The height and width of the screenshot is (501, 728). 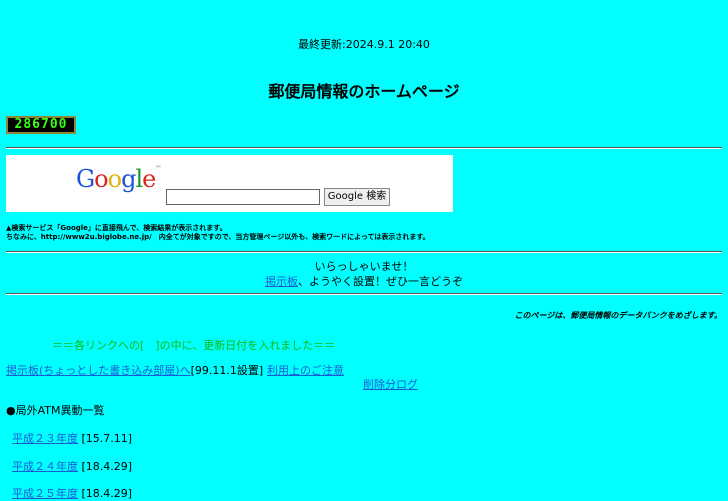 I want to click on update-notice: ＝＝各リンクへの[ ]の中に、更新日付を入れました＝＝, so click(x=194, y=345).